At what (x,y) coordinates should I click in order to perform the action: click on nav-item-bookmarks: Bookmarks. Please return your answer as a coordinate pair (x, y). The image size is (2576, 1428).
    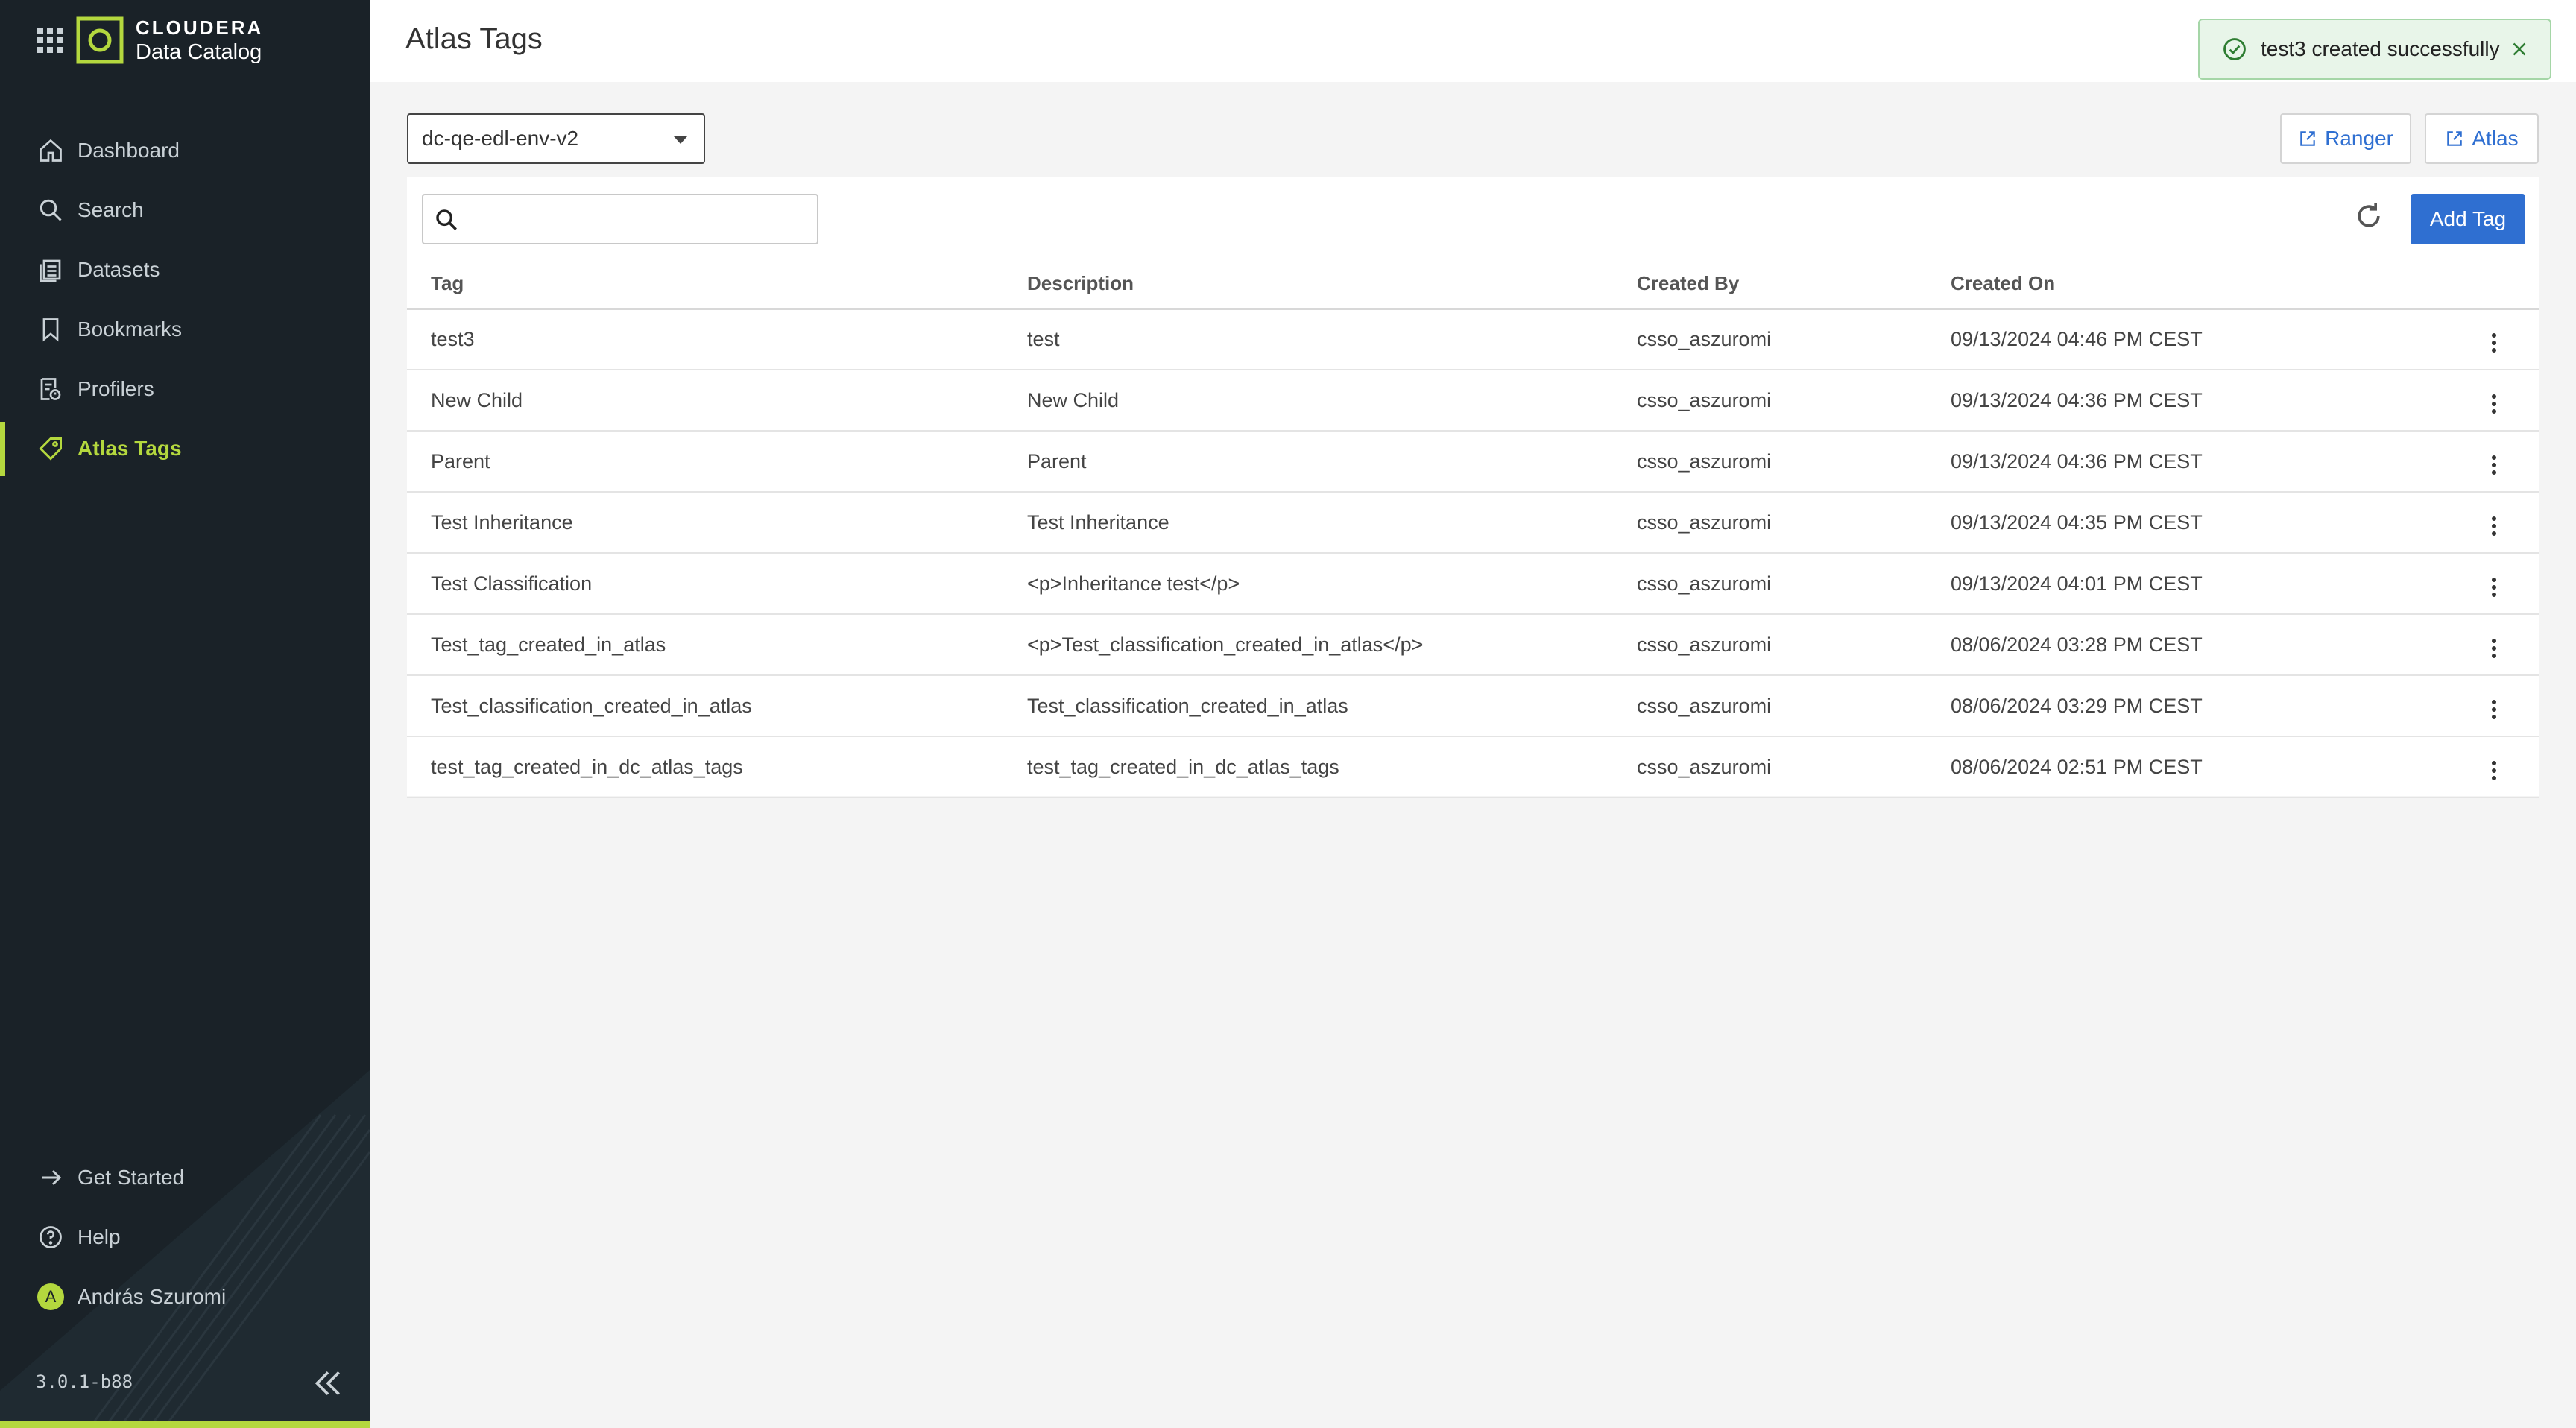
    Looking at the image, I should click on (185, 329).